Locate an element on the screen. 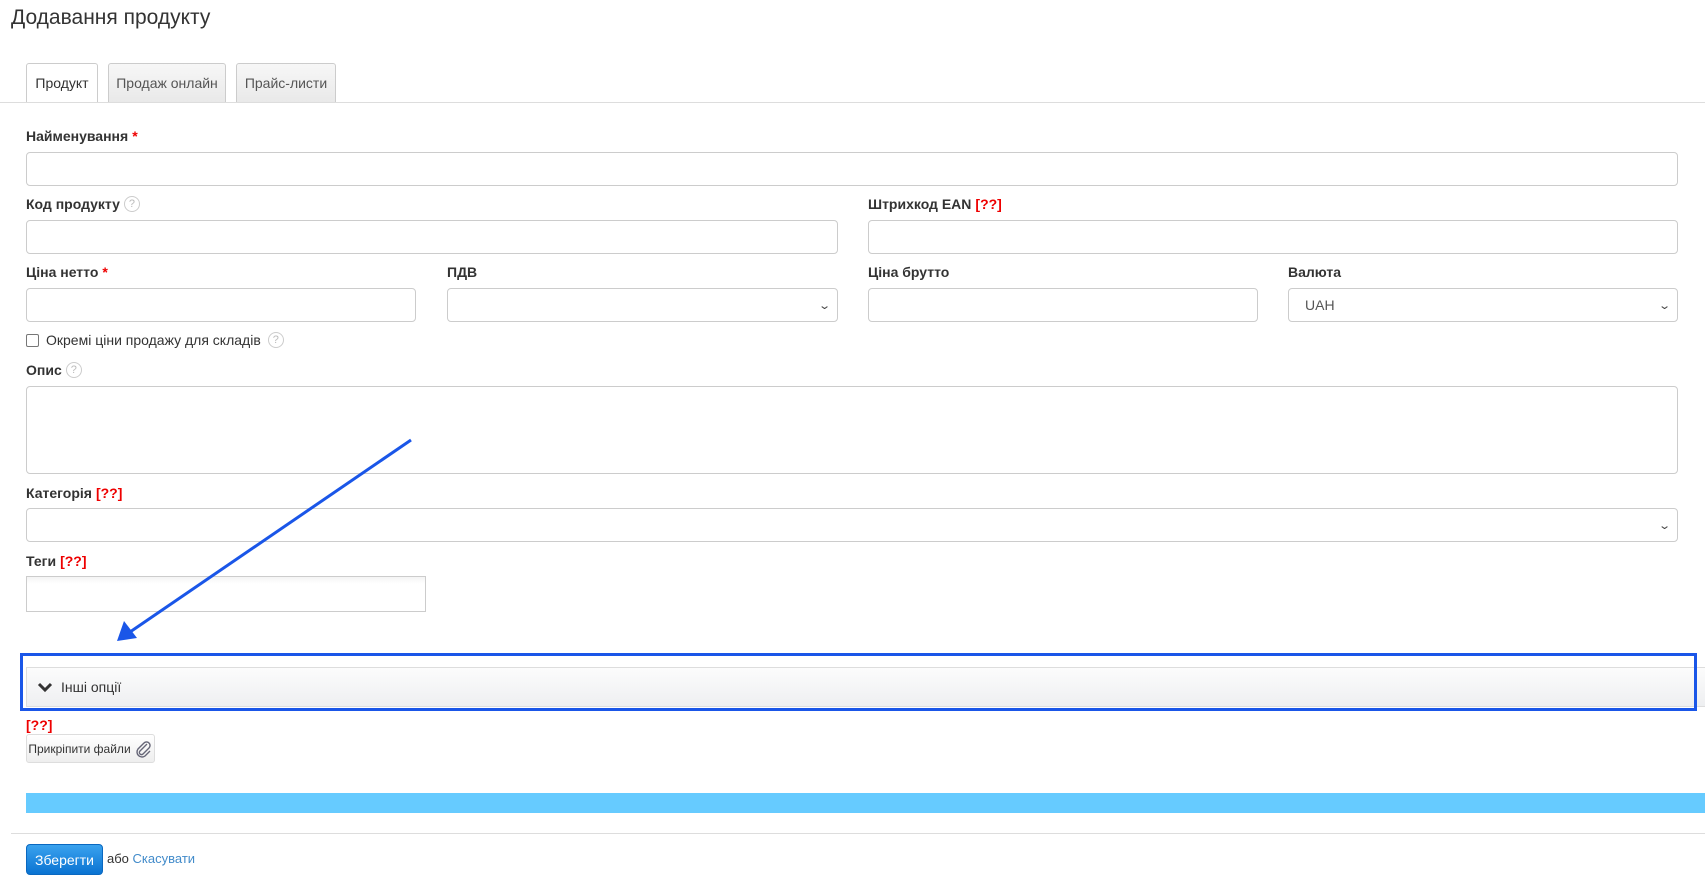 Image resolution: width=1705 pixels, height=889 pixels. cancel-link: Скасувати is located at coordinates (164, 858).